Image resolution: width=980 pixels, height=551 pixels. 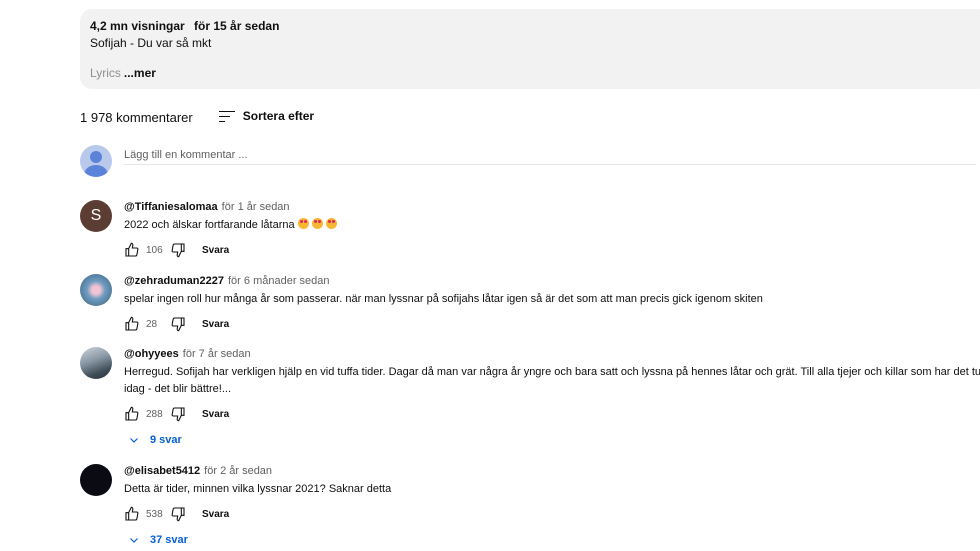 What do you see at coordinates (552, 540) in the screenshot?
I see `view-replies-button: 37 svar` at bounding box center [552, 540].